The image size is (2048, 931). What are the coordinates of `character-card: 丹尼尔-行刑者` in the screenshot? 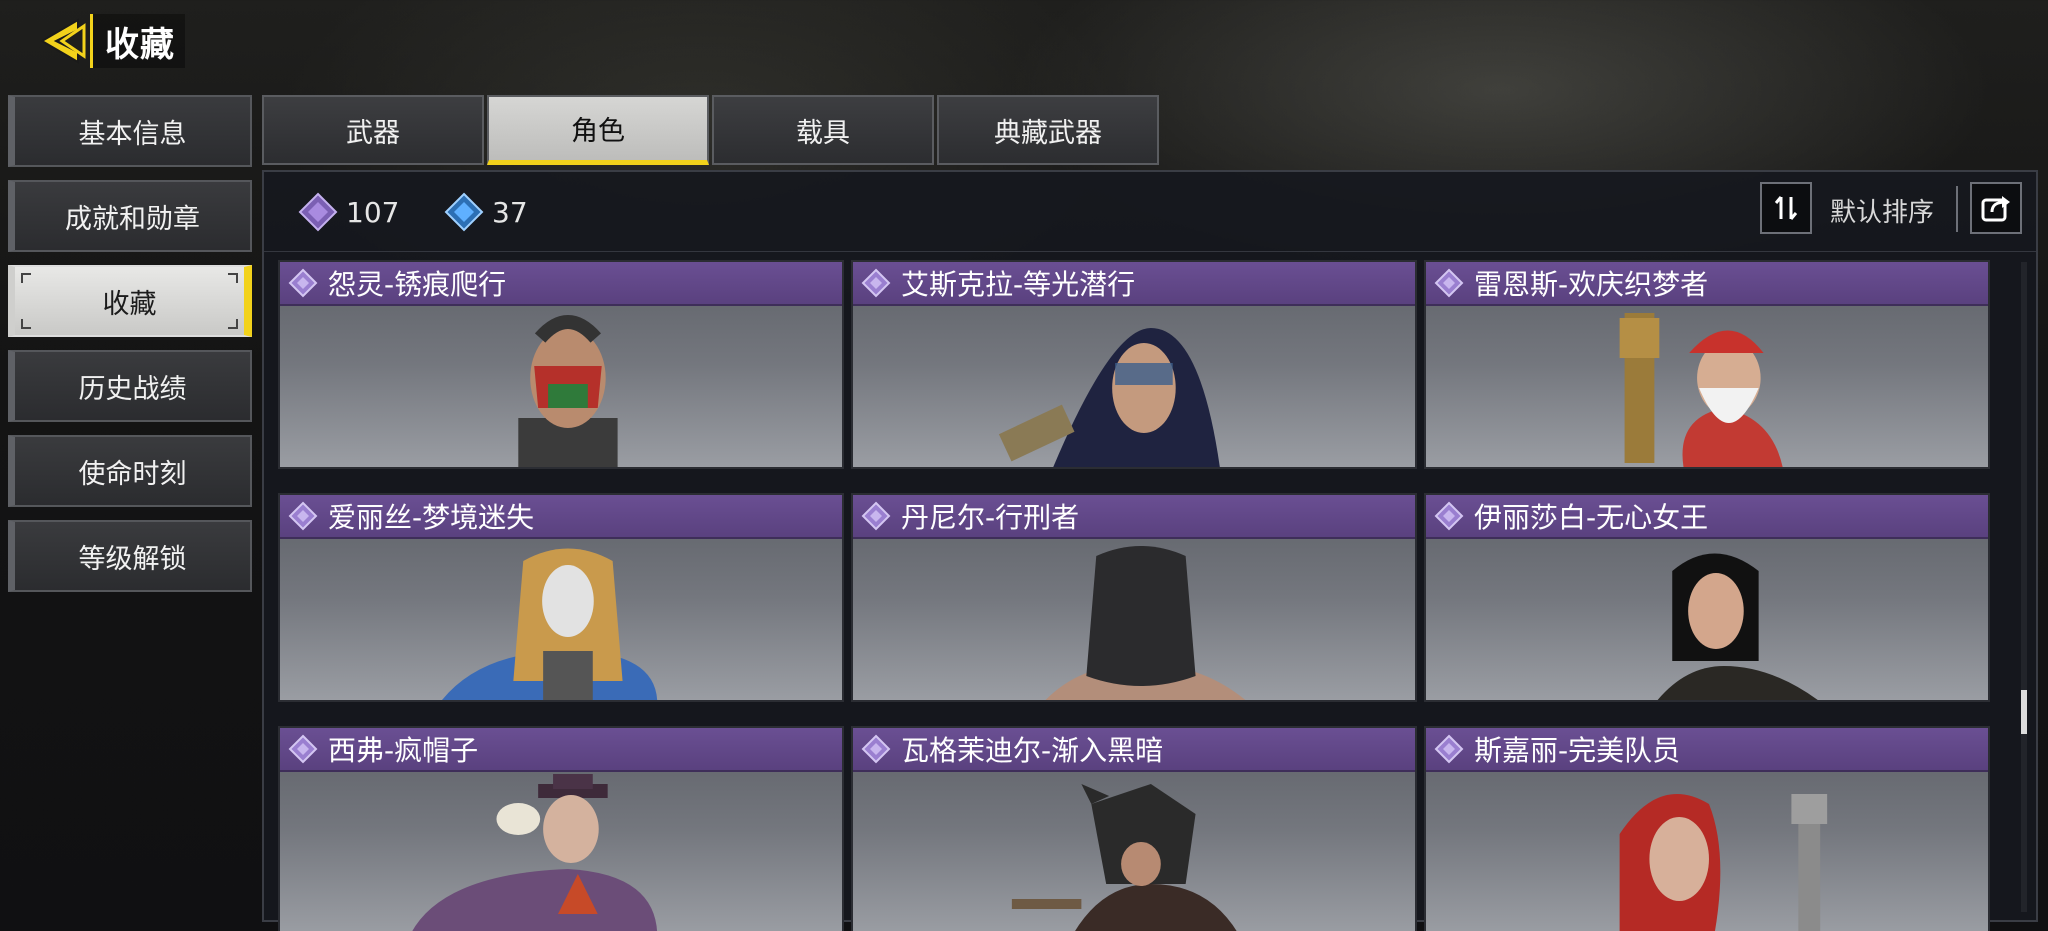 It's located at (1134, 597).